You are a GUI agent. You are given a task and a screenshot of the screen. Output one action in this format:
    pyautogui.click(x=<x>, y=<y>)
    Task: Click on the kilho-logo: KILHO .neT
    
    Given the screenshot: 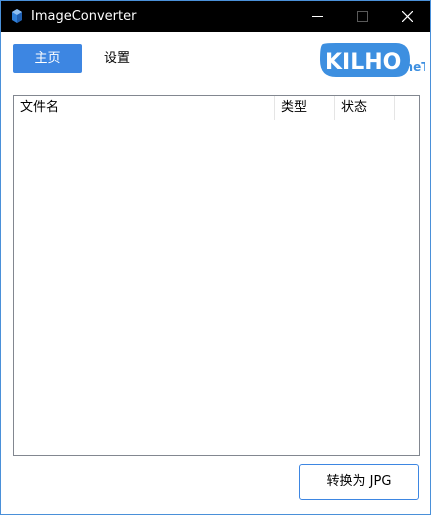 What is the action you would take?
    pyautogui.click(x=372, y=60)
    